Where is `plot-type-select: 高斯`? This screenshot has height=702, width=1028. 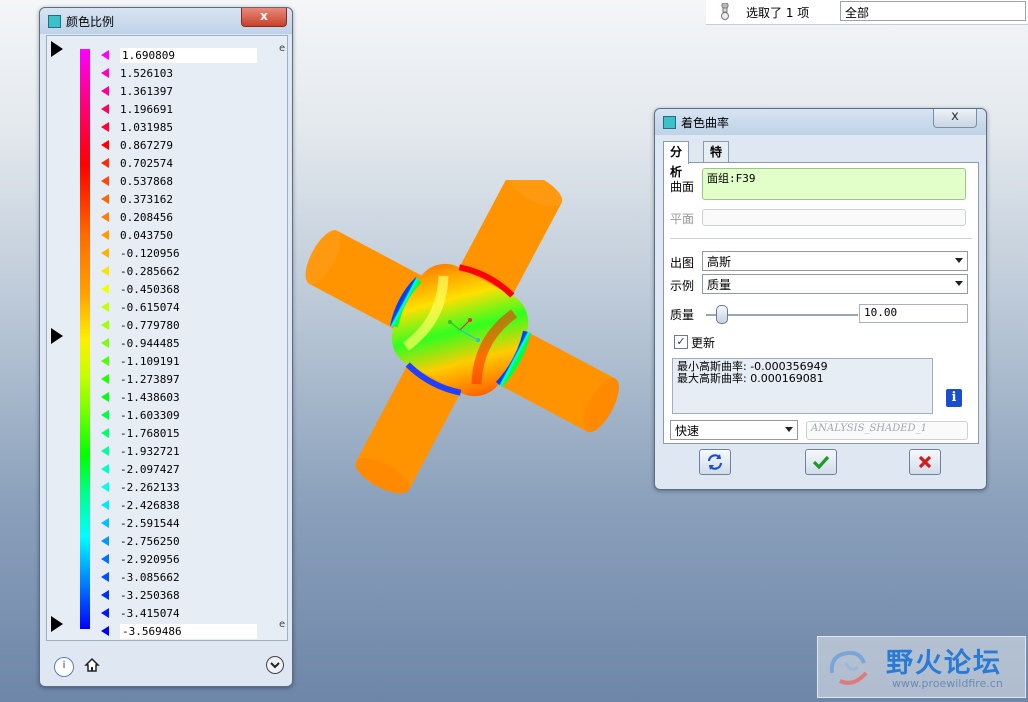 plot-type-select: 高斯 is located at coordinates (835, 261).